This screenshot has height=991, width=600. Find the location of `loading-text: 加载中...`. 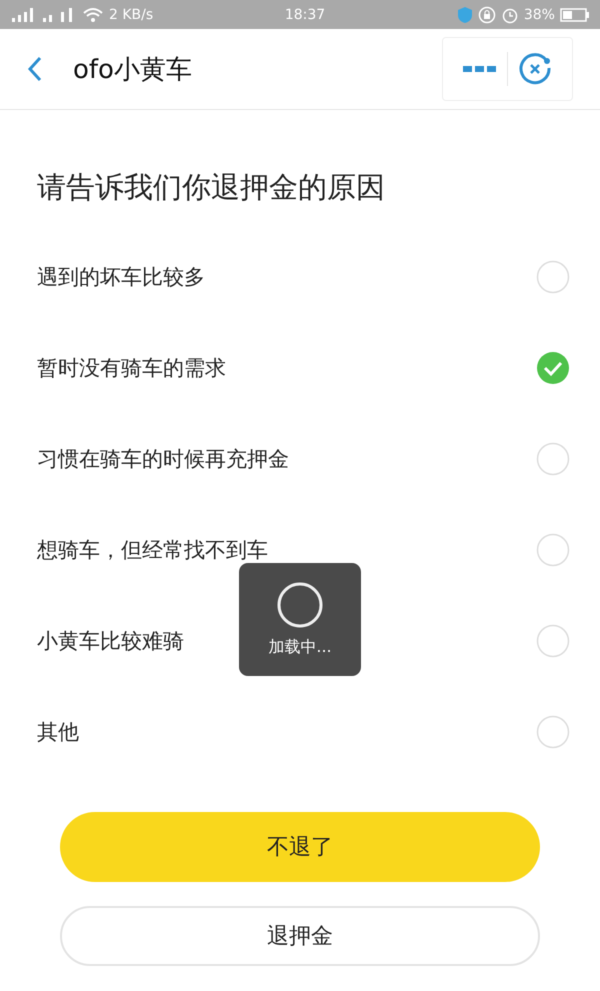

loading-text: 加载中... is located at coordinates (300, 647).